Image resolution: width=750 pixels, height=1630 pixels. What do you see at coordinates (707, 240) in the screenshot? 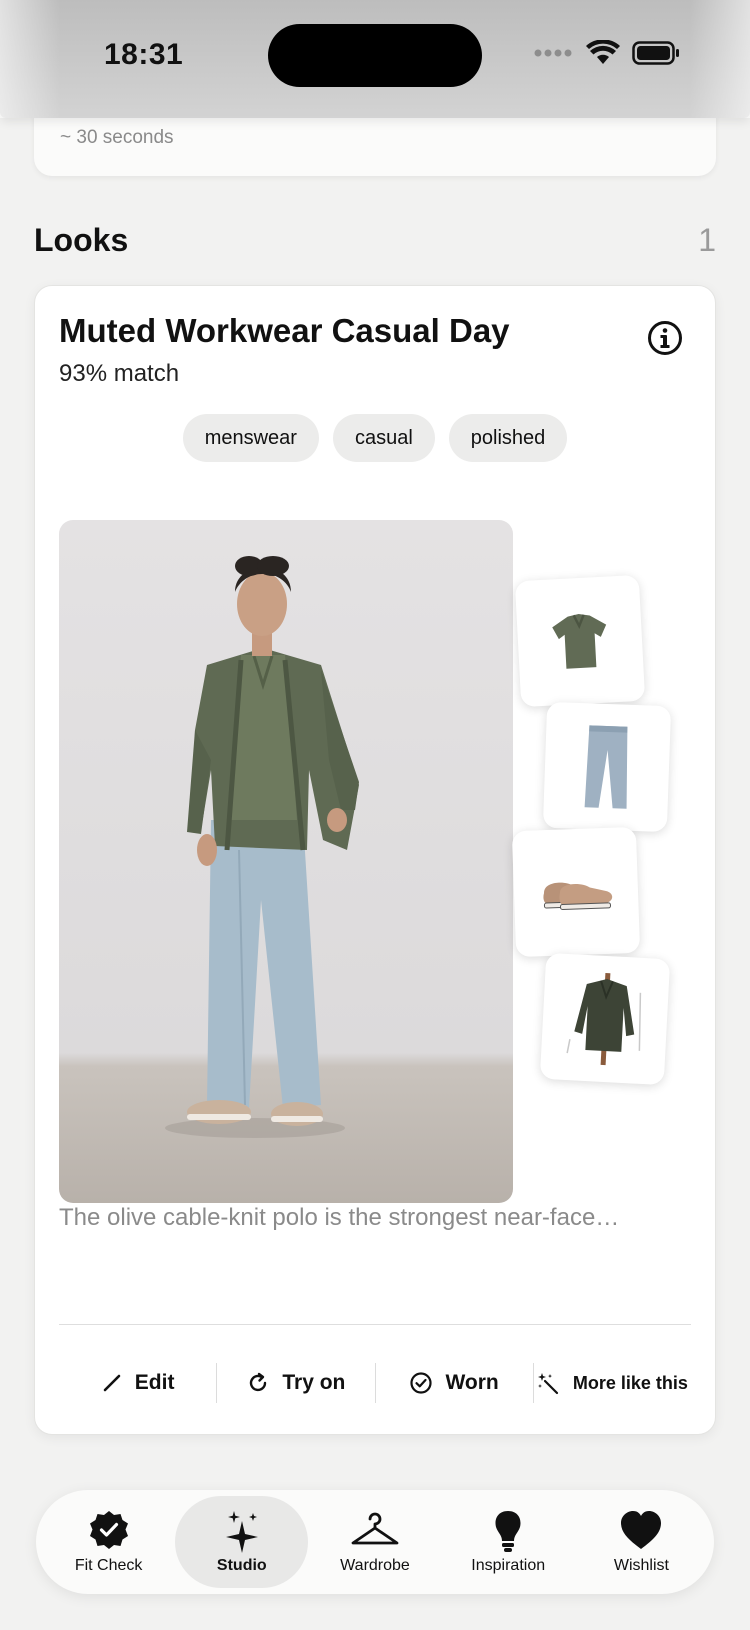
I see `looks-count: 1` at bounding box center [707, 240].